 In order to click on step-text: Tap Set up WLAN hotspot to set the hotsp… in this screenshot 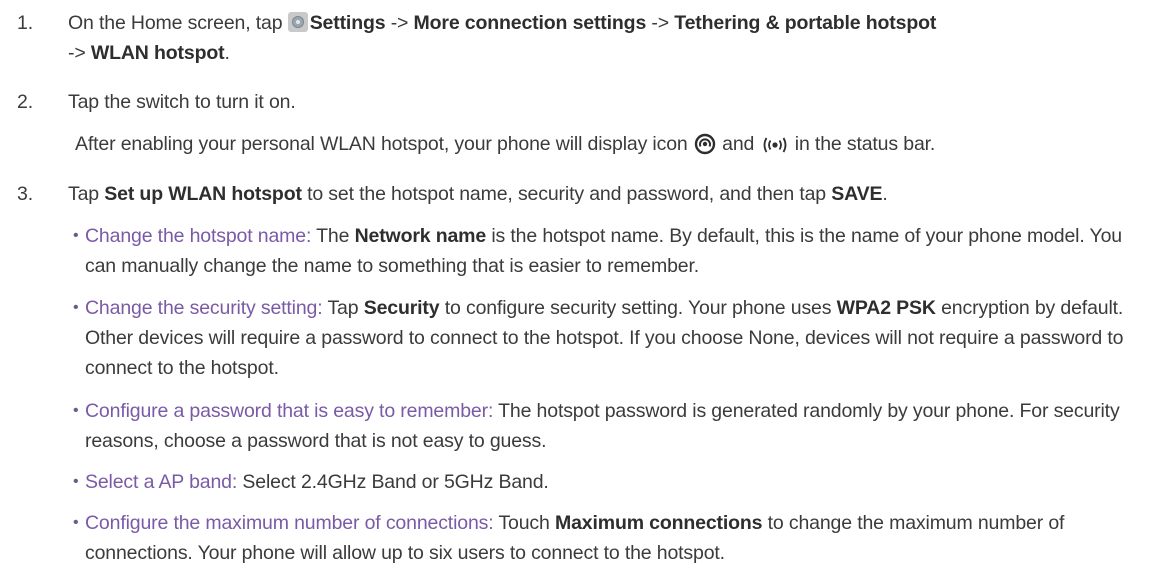, I will do `click(478, 194)`.